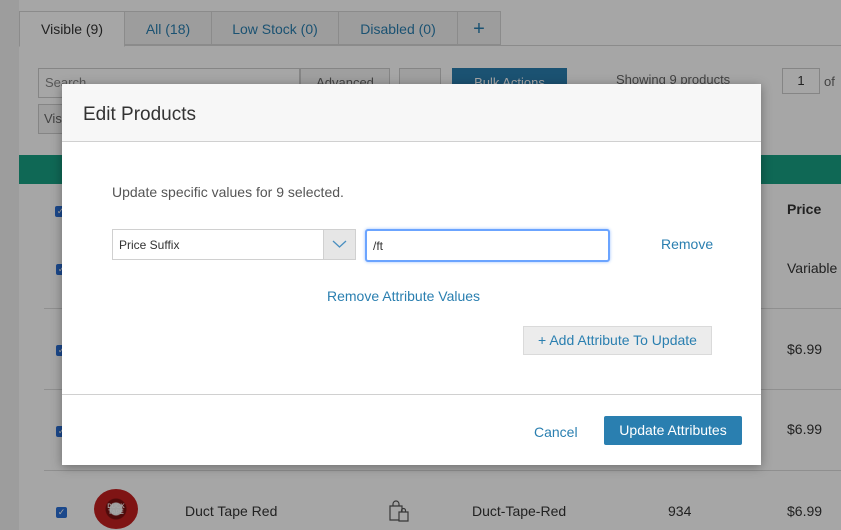  I want to click on modal-title: Edit Products, so click(139, 114).